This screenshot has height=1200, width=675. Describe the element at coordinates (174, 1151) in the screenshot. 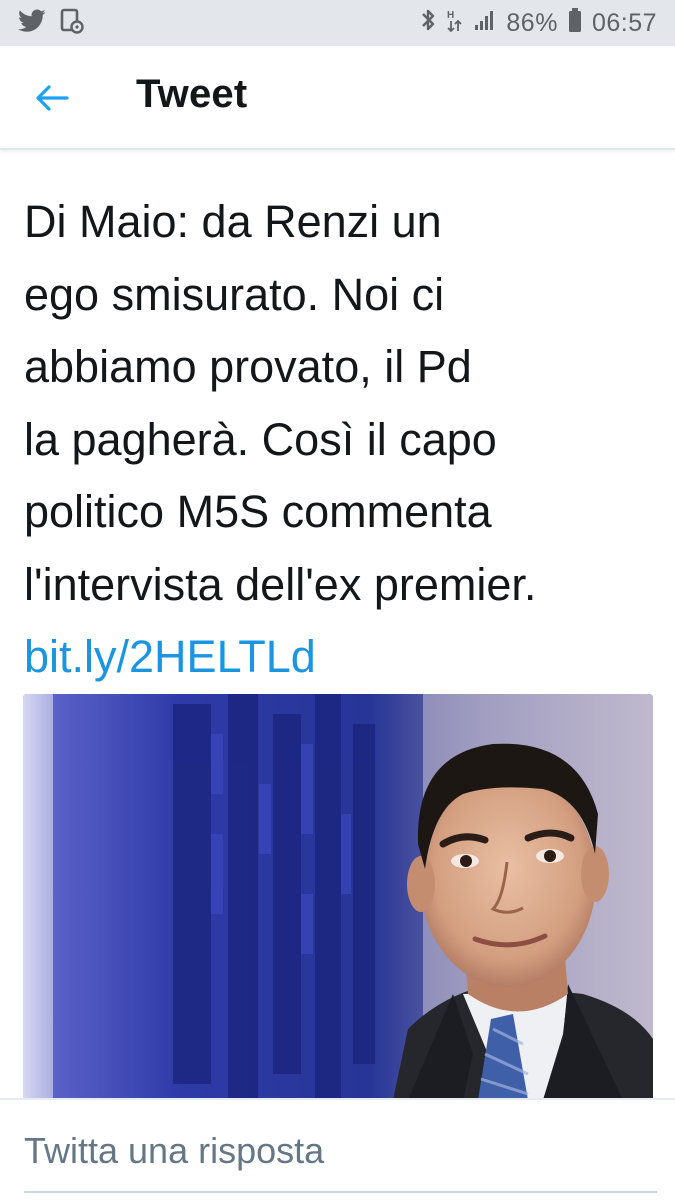

I see `reply-input: Twitta una risposta` at that location.